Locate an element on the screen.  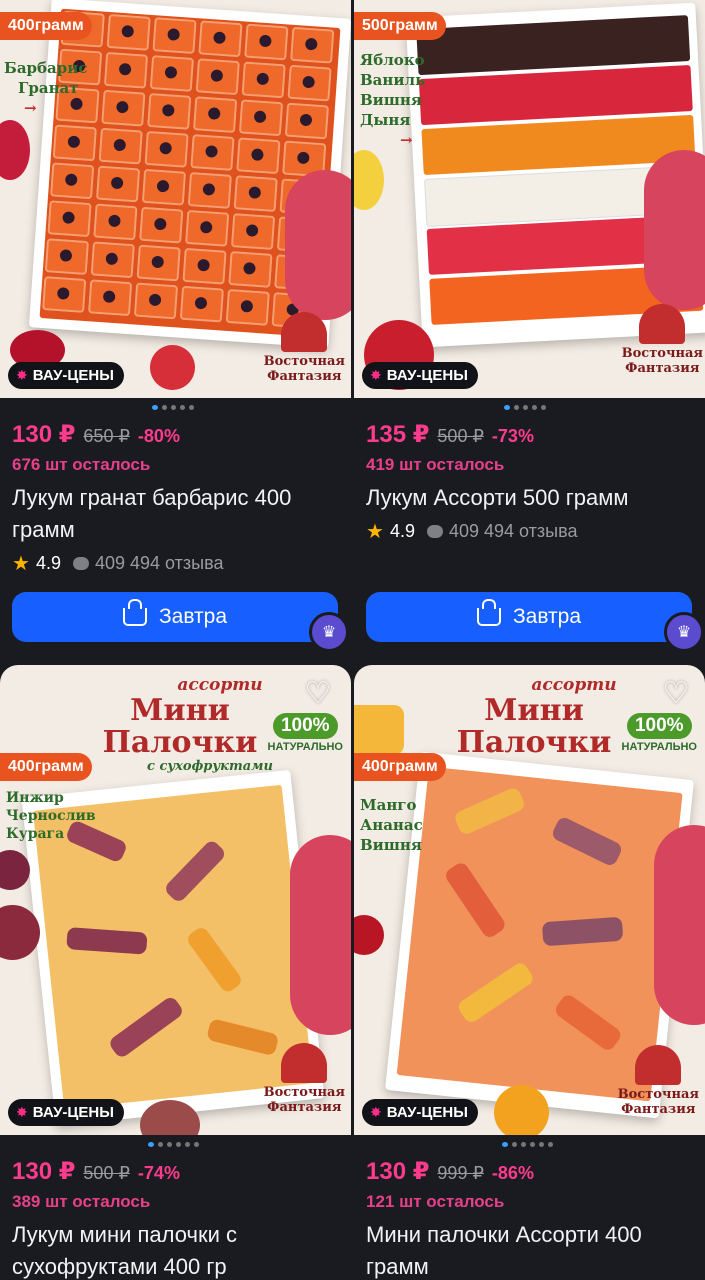
price-row: 130 ₽ 650 ₽ -80% is located at coordinates (96, 434).